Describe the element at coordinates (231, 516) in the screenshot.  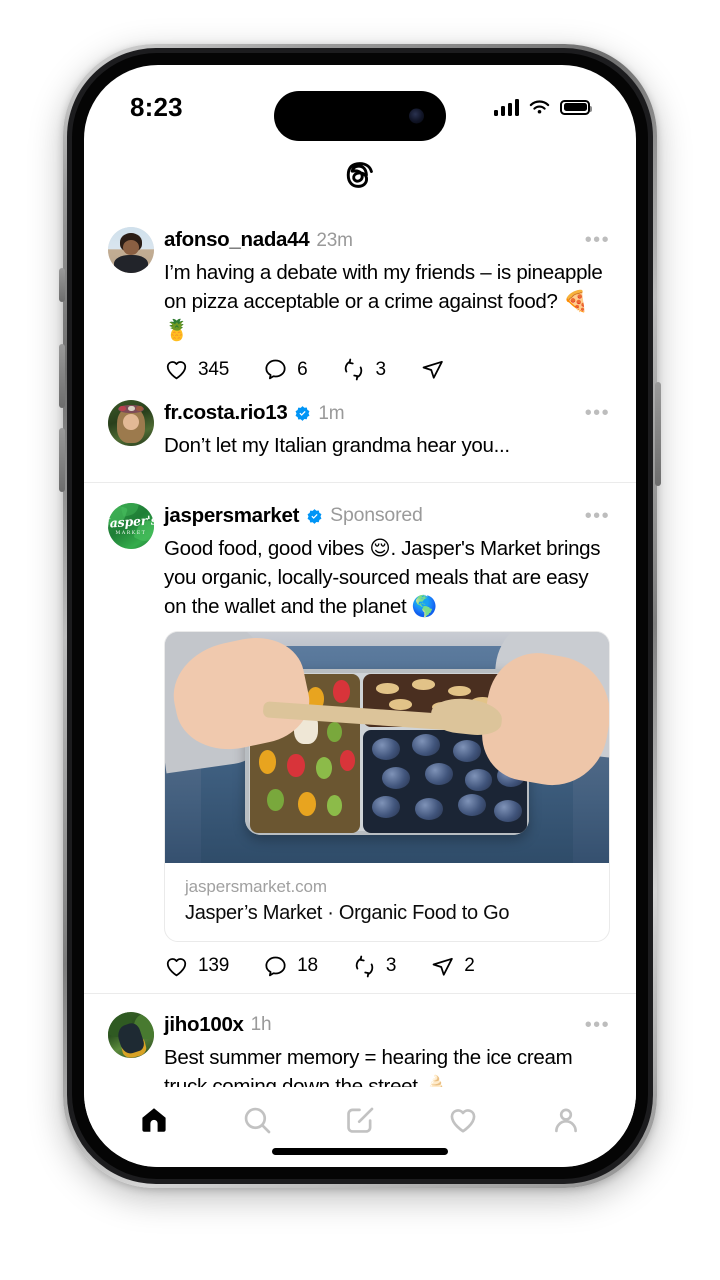
I see `post-username: jaspersmarket` at that location.